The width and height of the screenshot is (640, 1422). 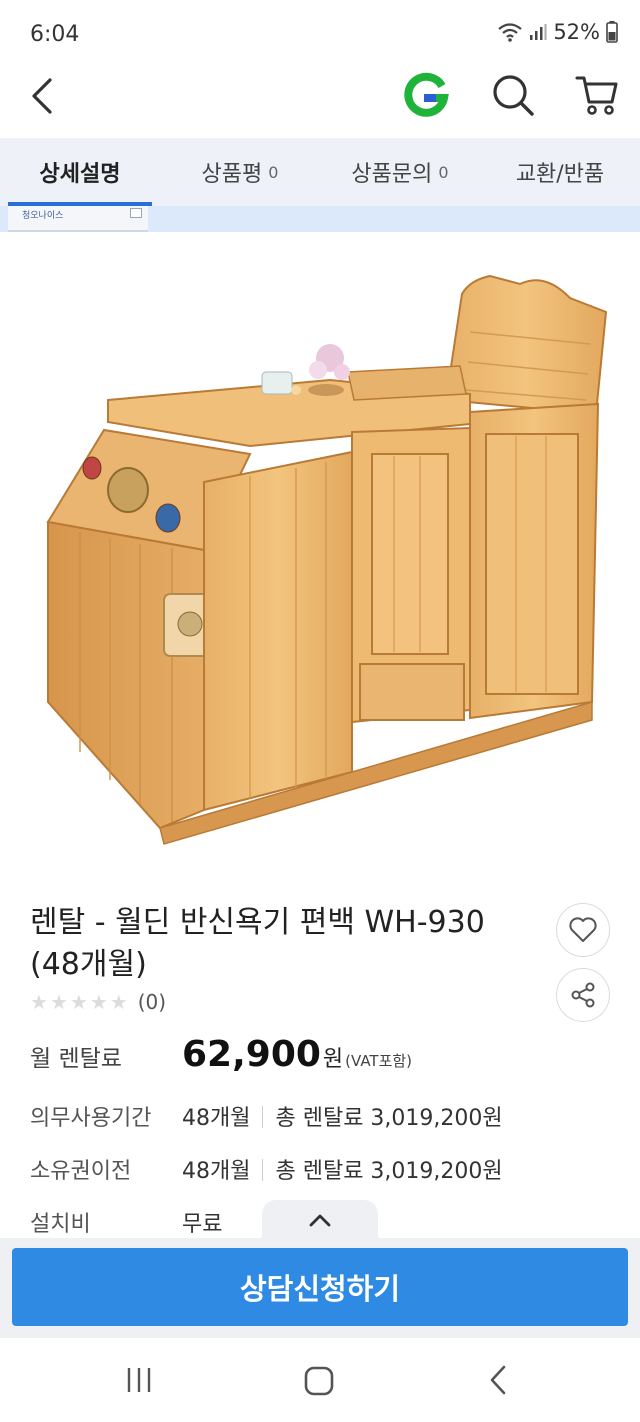 What do you see at coordinates (266, 1116) in the screenshot?
I see `detail-row: 의무사용기간 48개월 총 렌탈료 3,019,200원` at bounding box center [266, 1116].